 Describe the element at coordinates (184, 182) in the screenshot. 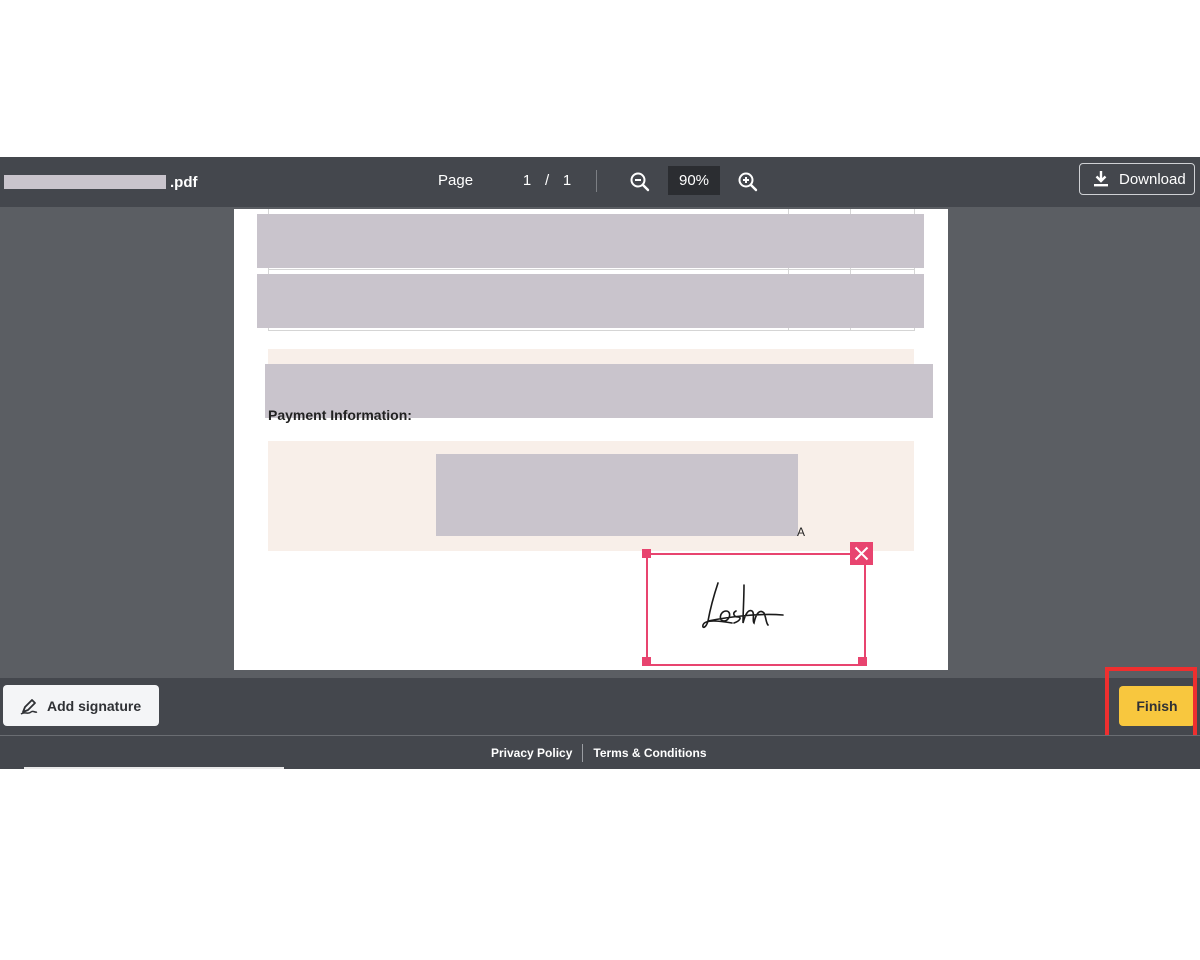

I see `file-extension: .pdf` at that location.